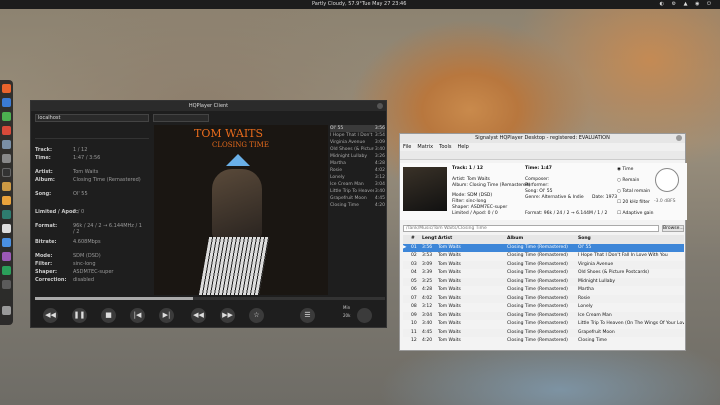 This screenshot has width=720, height=405. I want to click on playlist-item: Grapefruit Moon 4:45, so click(357, 198).